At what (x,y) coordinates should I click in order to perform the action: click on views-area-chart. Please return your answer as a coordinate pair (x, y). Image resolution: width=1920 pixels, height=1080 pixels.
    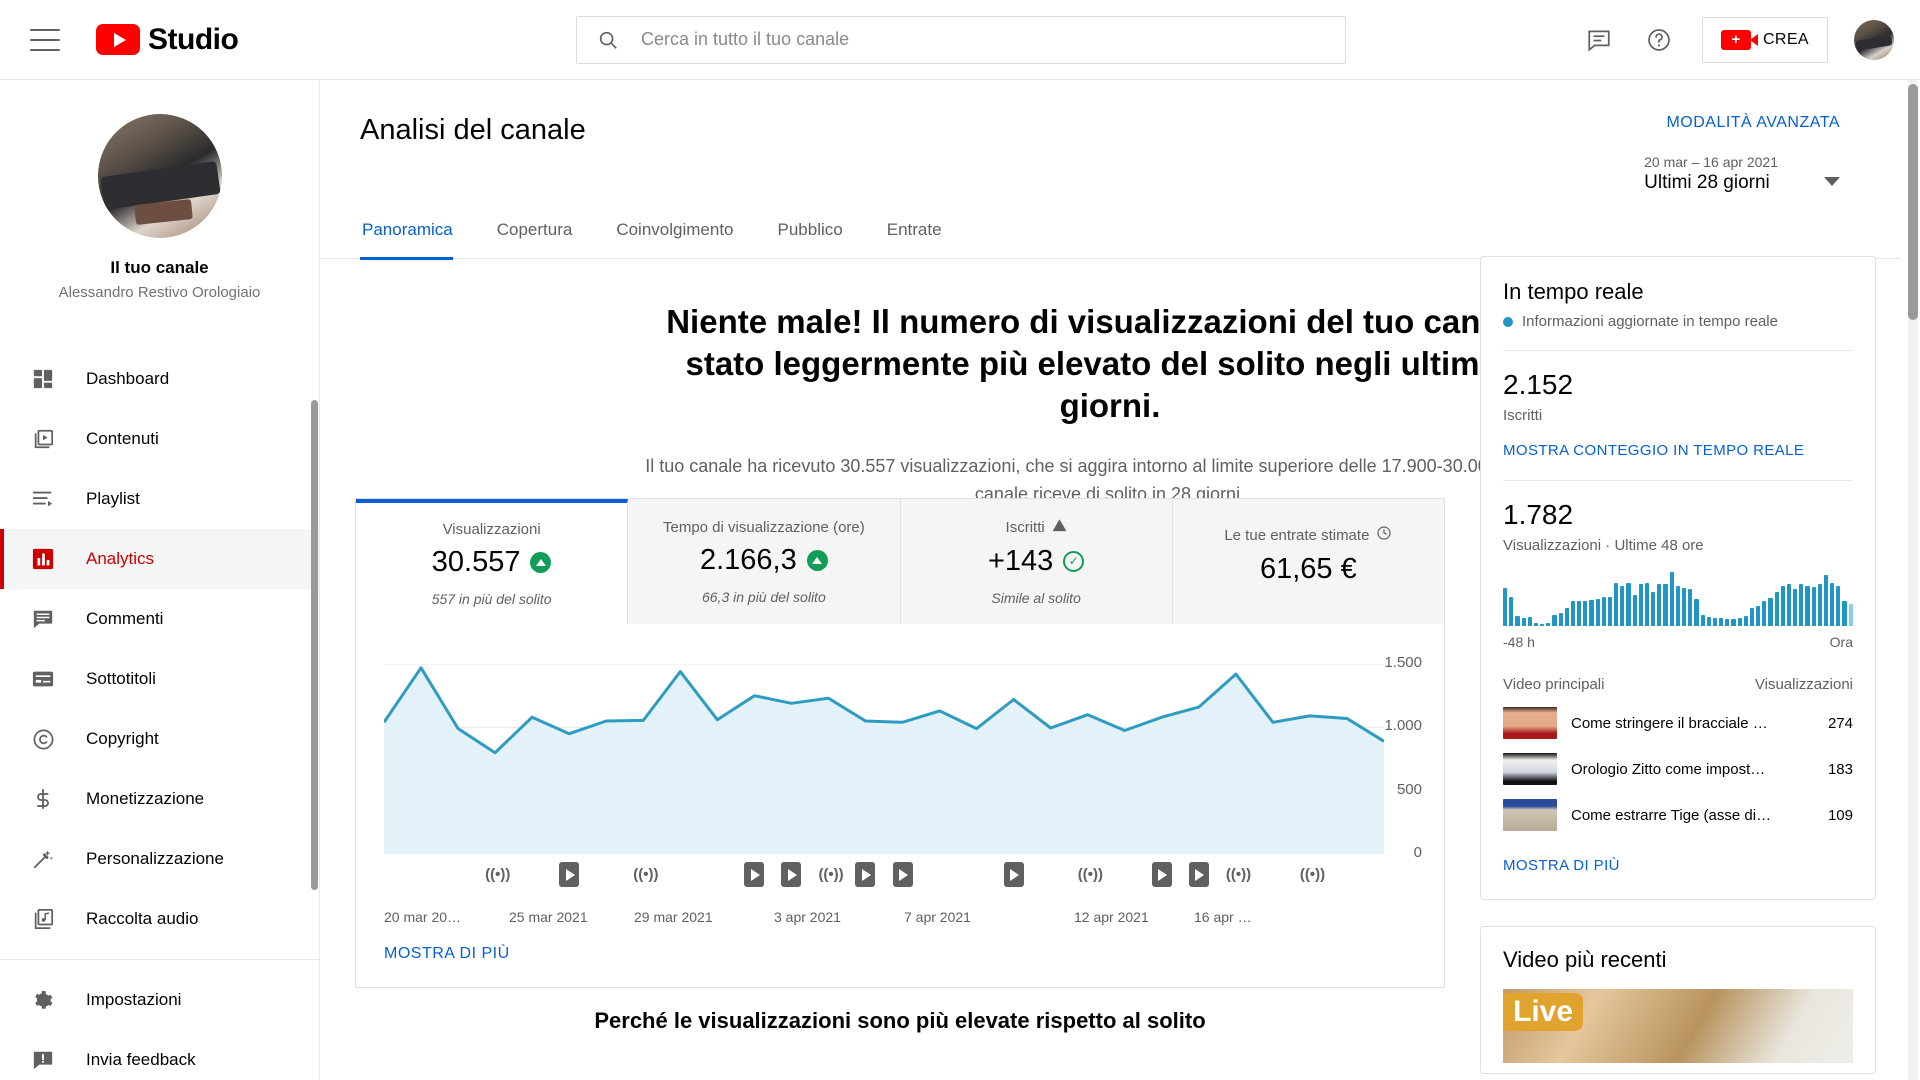
    Looking at the image, I should click on (884, 759).